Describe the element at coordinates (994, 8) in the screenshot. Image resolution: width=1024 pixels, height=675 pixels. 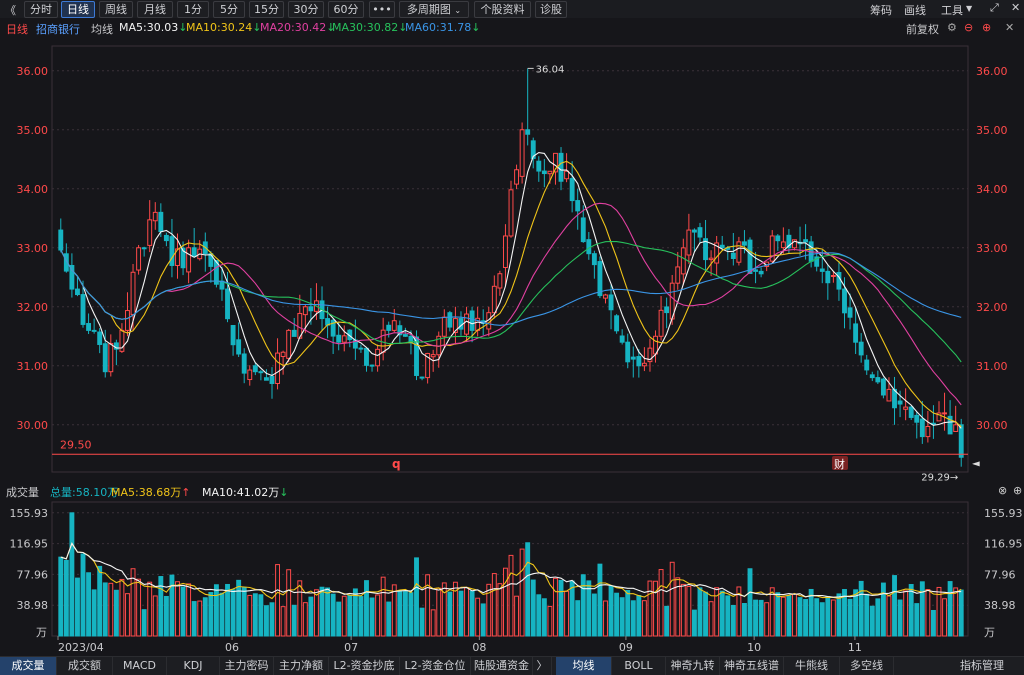
I see `expand-icon: ⤢` at that location.